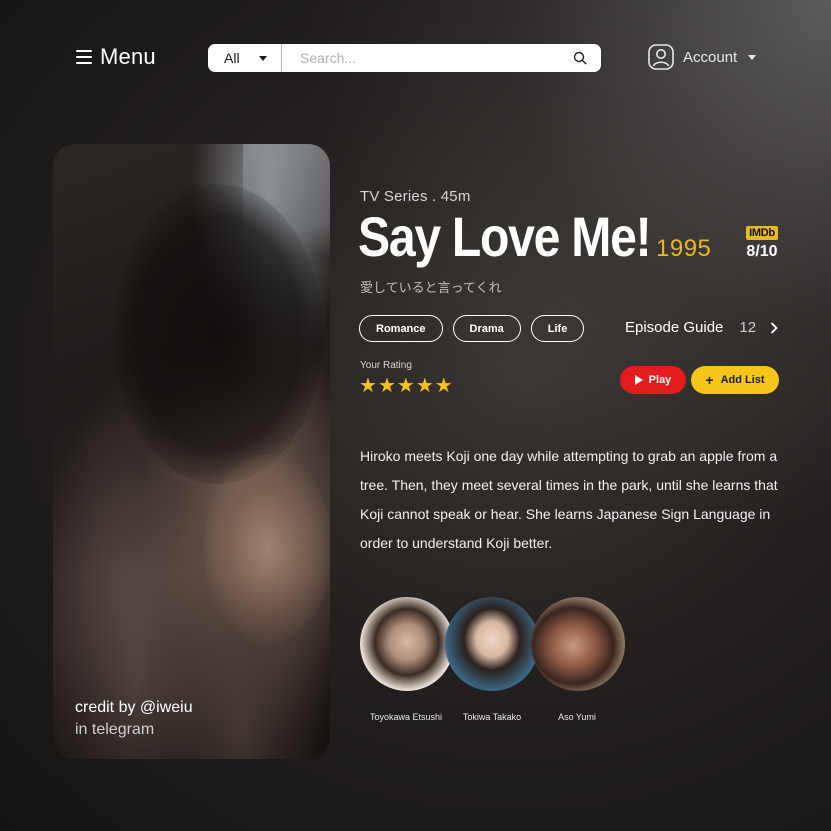 The height and width of the screenshot is (831, 831). I want to click on cast-avatar-toyokawa-etsushi, so click(407, 644).